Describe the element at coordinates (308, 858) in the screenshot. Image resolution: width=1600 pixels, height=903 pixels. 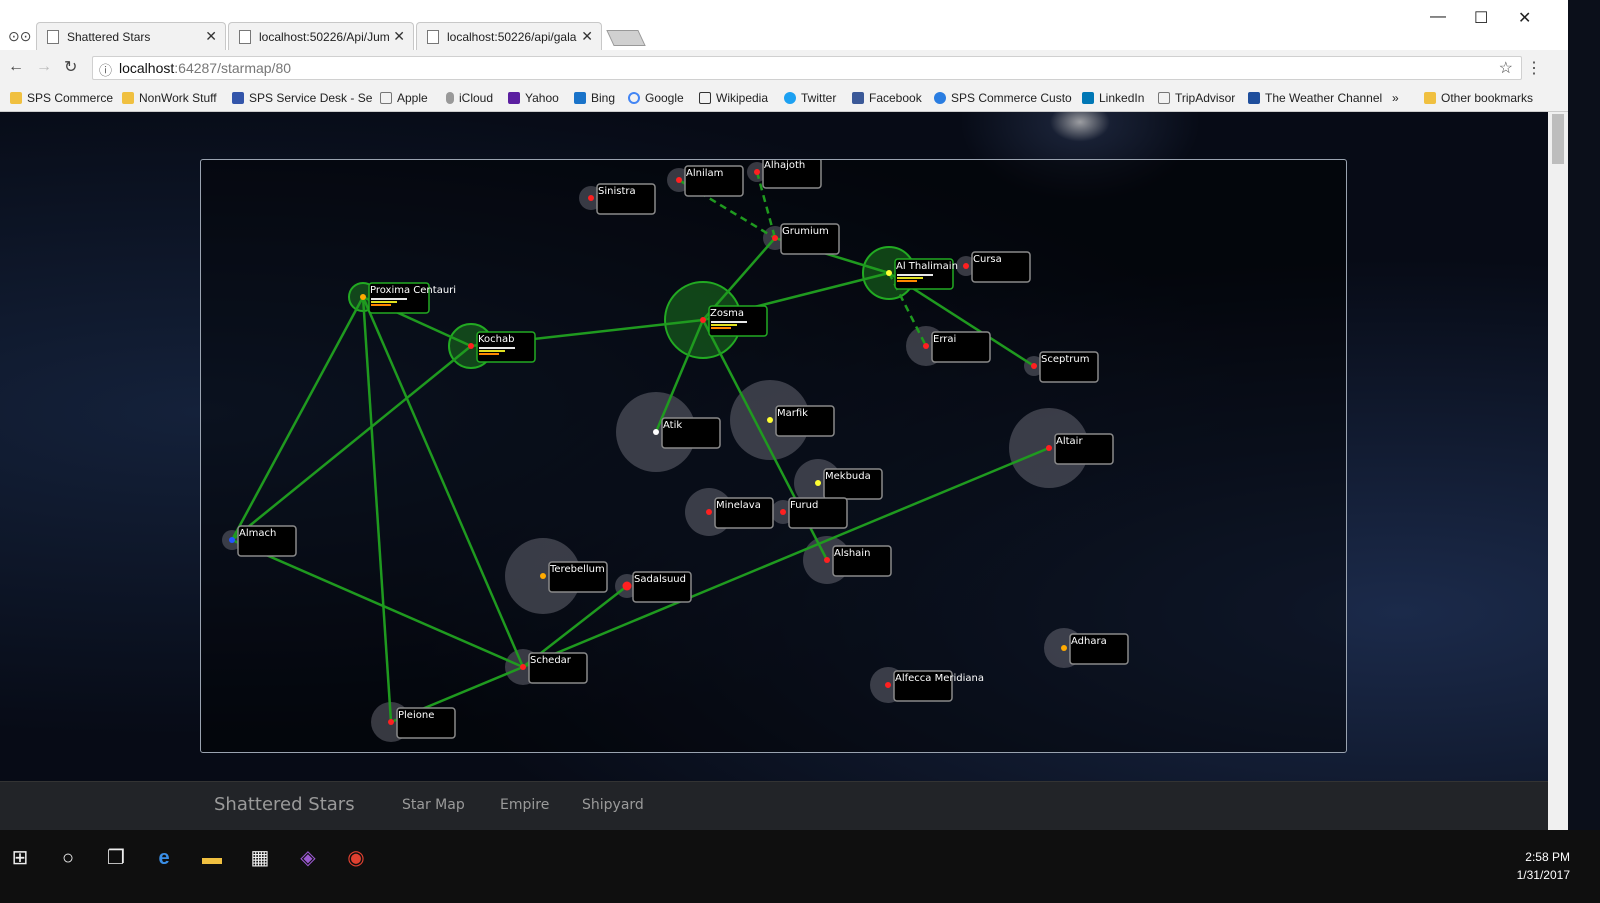
I see `visual-studio-icon: ◈` at that location.